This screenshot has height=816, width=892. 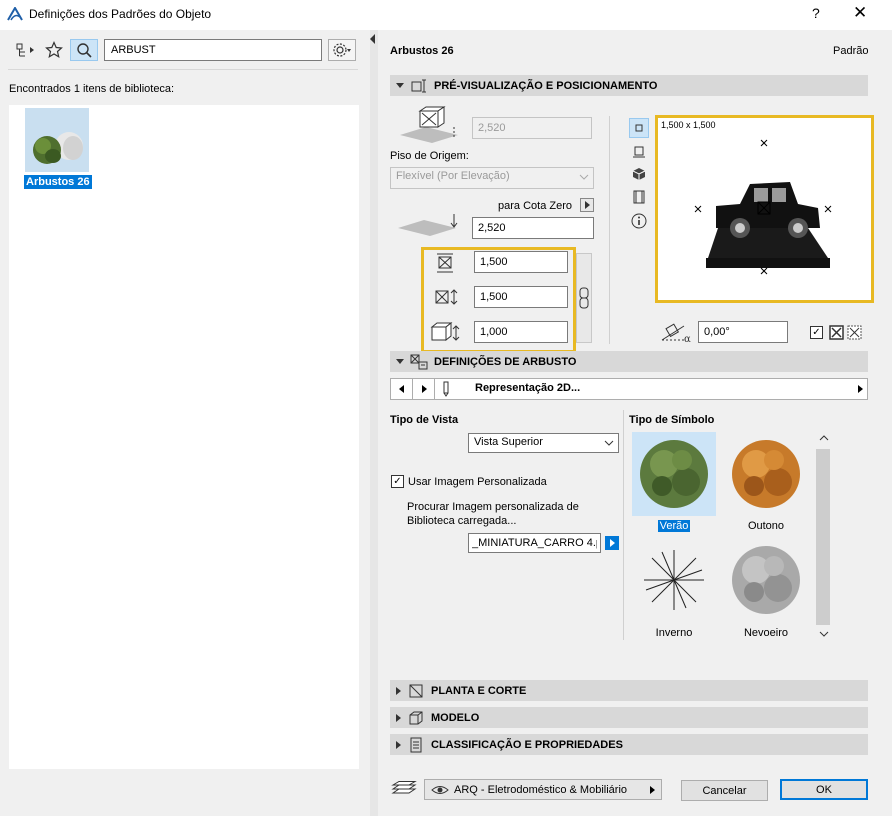 What do you see at coordinates (532, 128) in the screenshot?
I see `elevation-field` at bounding box center [532, 128].